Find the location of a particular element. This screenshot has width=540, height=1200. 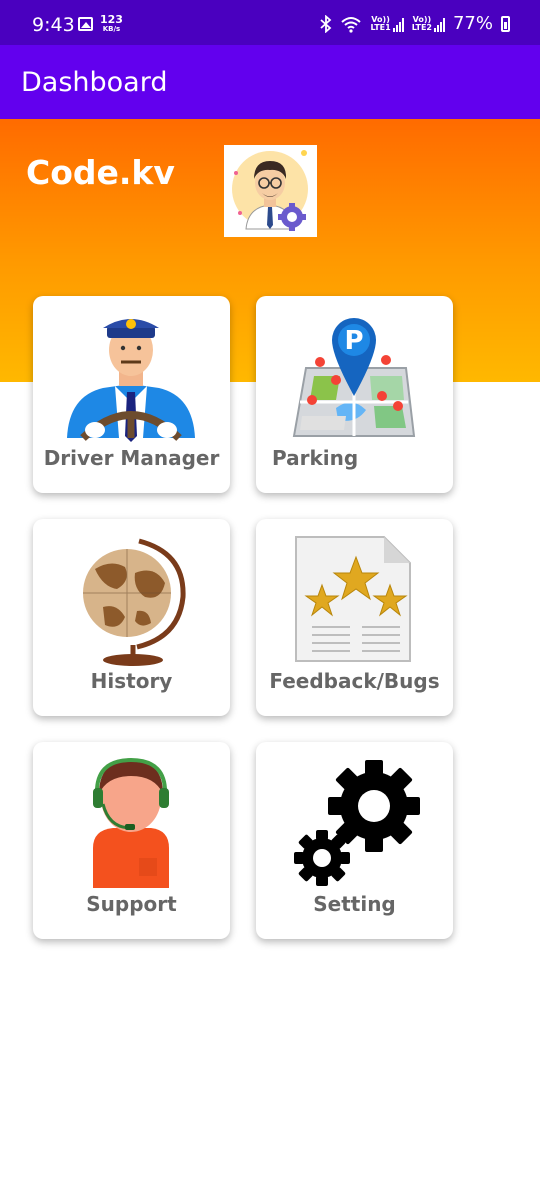

gallery-notification-icon is located at coordinates (85, 24).